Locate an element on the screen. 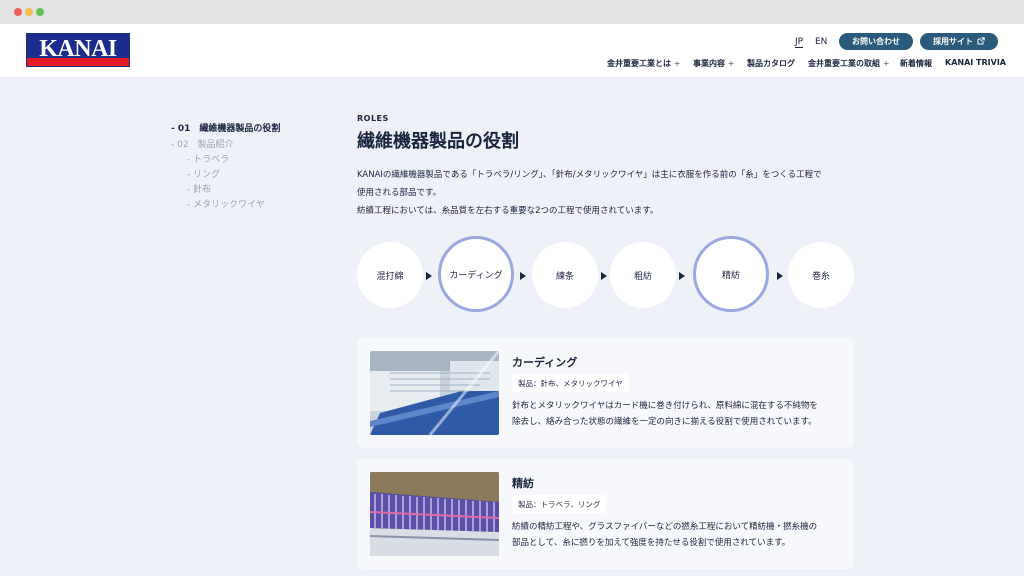 The width and height of the screenshot is (1024, 576). process-flow: 混打綿 カーディング 練条 粗紡 精紡 巻糸 is located at coordinates (605, 274).